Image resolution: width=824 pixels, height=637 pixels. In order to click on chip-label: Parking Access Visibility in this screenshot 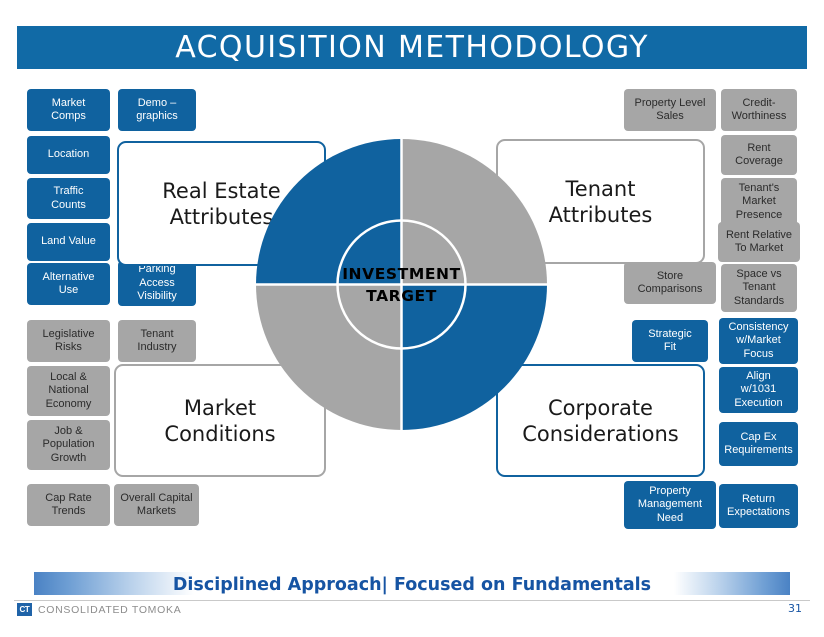, I will do `click(157, 283)`.